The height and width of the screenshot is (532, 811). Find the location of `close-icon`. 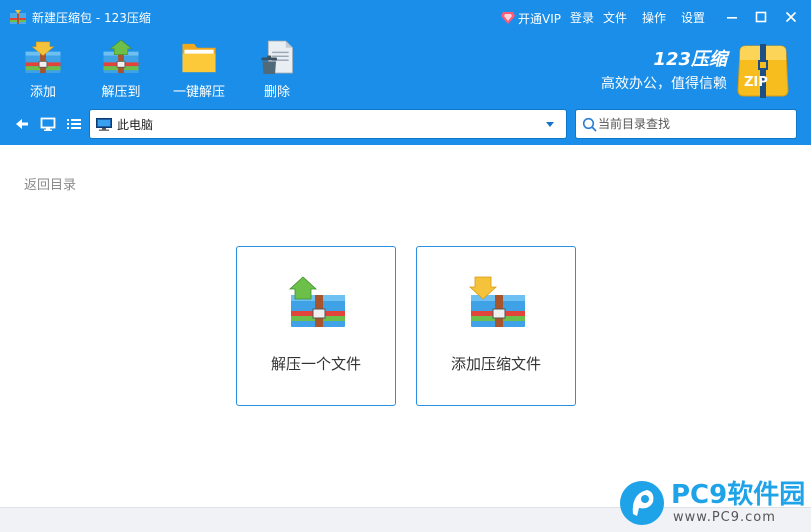

close-icon is located at coordinates (791, 17).